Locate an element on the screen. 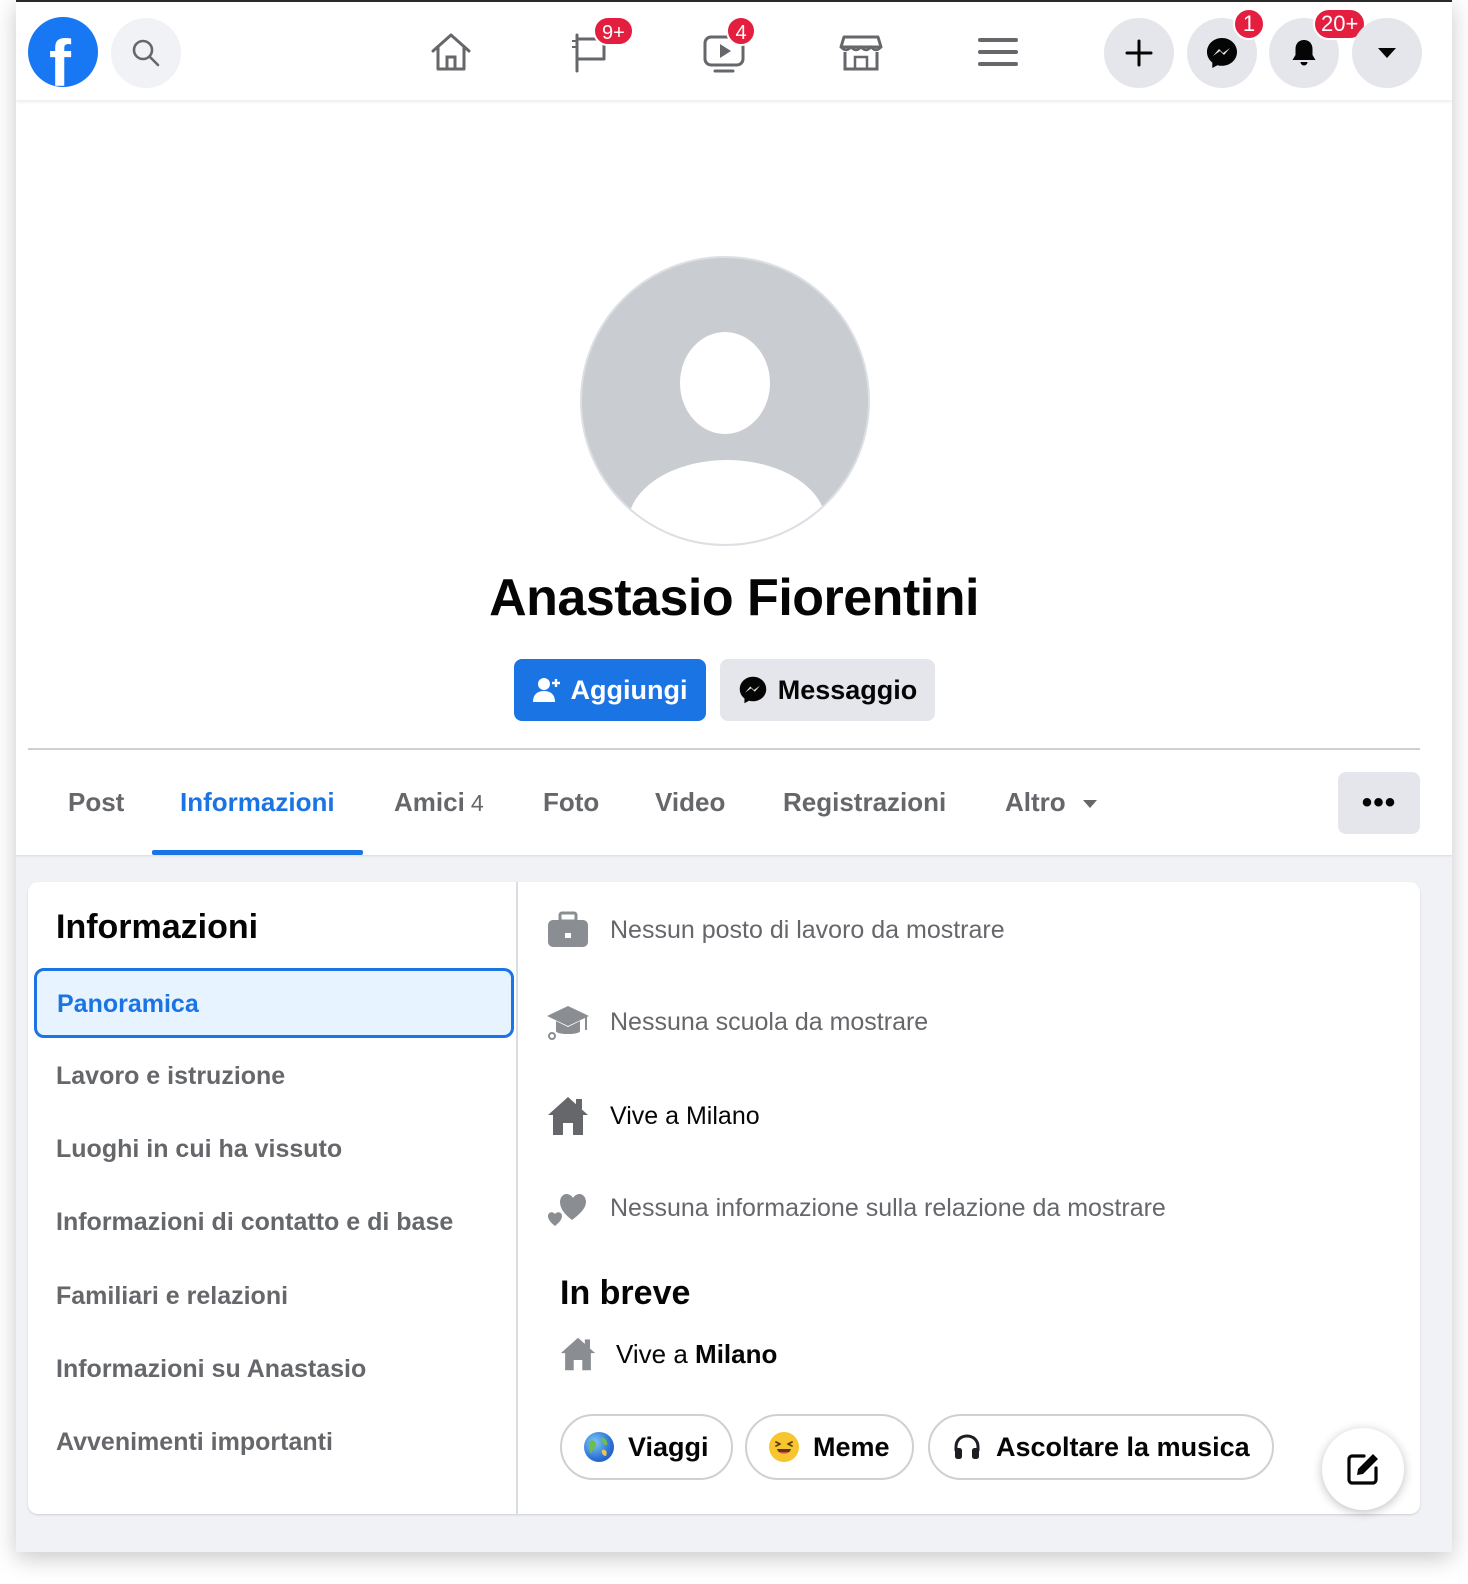 The width and height of the screenshot is (1468, 1584). chip-label: Meme is located at coordinates (851, 1446).